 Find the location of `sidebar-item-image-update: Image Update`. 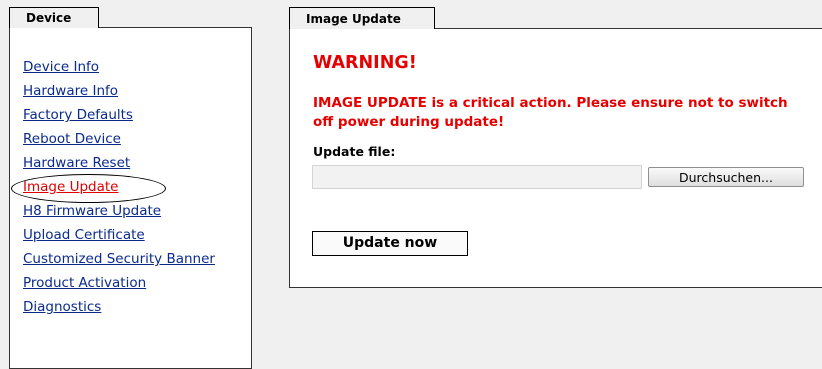

sidebar-item-image-update: Image Update is located at coordinates (123, 187).